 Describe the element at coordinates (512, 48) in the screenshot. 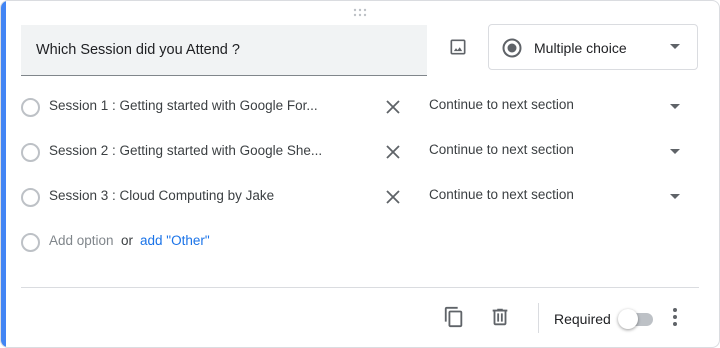

I see `radio-checked-icon` at that location.